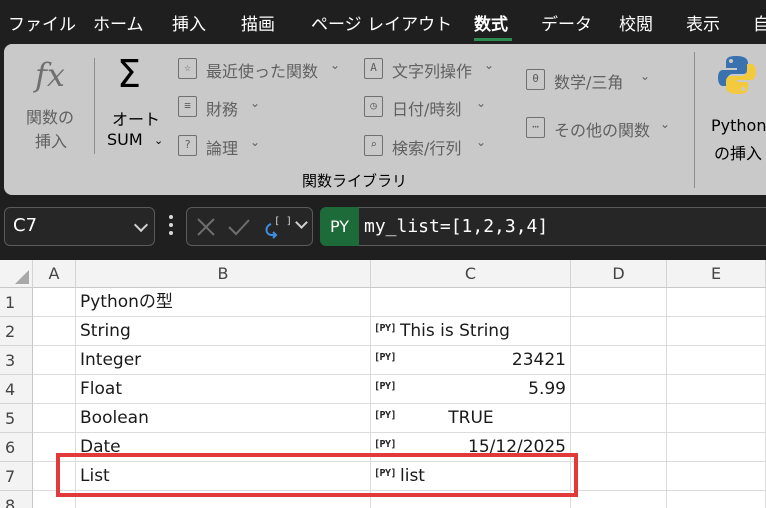  What do you see at coordinates (42, 22) in the screenshot?
I see `tab-file: ファイル` at bounding box center [42, 22].